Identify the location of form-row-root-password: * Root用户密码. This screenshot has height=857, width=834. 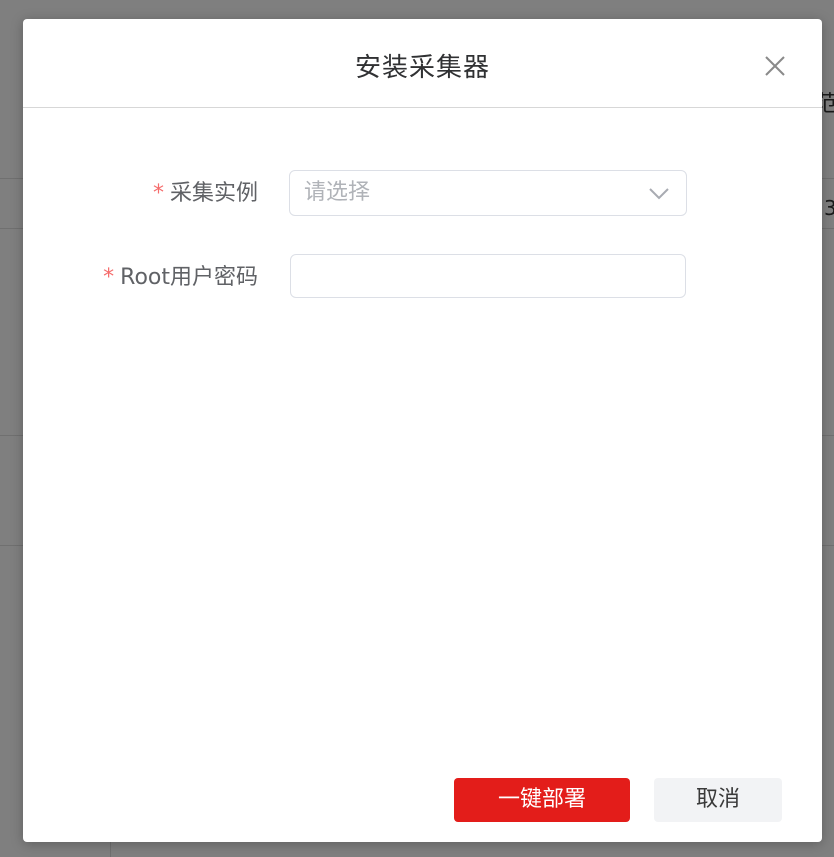
(422, 278).